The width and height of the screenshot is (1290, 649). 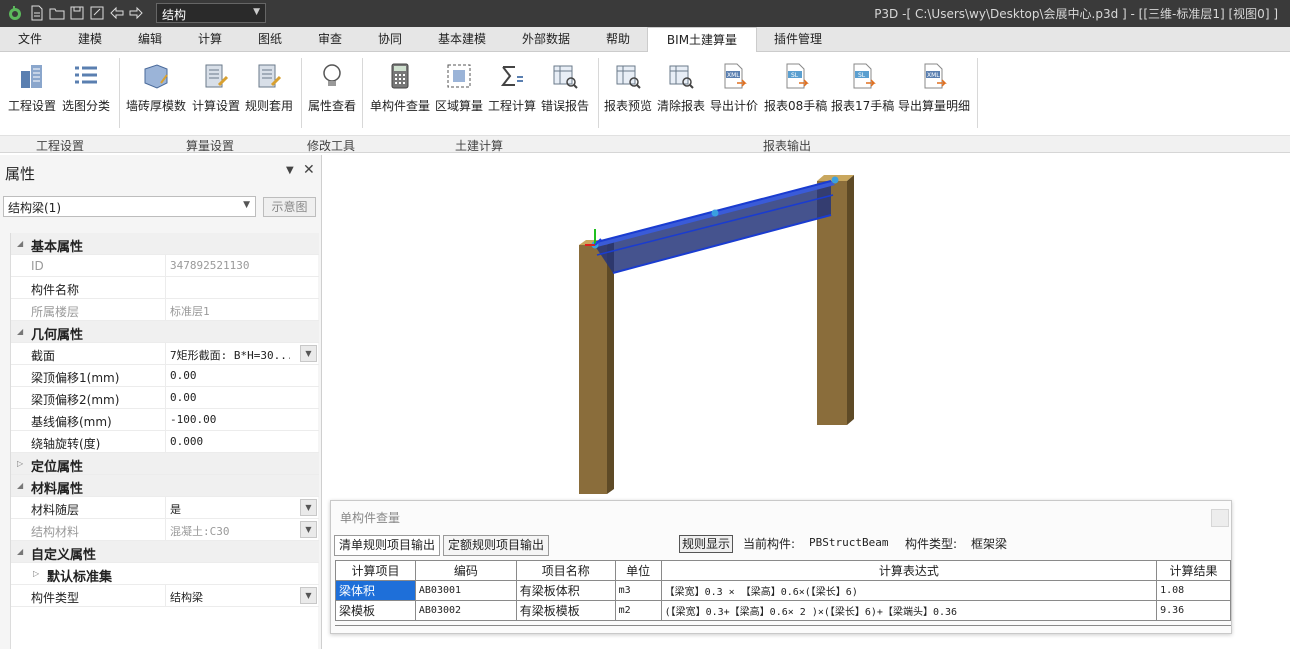 What do you see at coordinates (165, 244) in the screenshot?
I see `property-category: ◢ 基本属性` at bounding box center [165, 244].